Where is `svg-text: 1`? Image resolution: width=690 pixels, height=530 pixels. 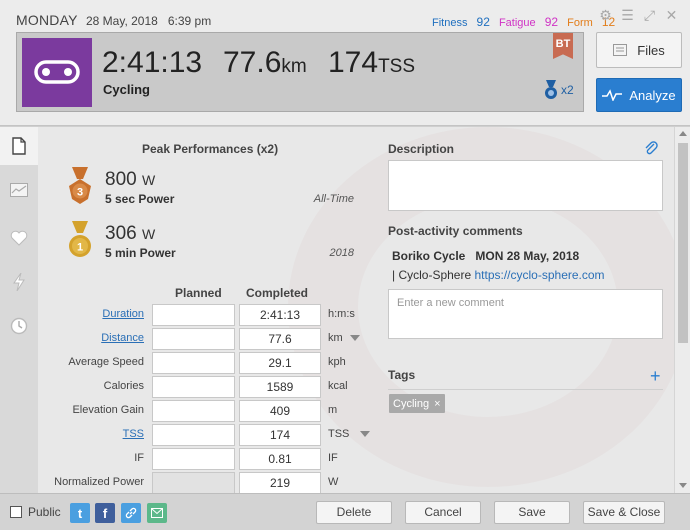
svg-text: 1 is located at coordinates (80, 248).